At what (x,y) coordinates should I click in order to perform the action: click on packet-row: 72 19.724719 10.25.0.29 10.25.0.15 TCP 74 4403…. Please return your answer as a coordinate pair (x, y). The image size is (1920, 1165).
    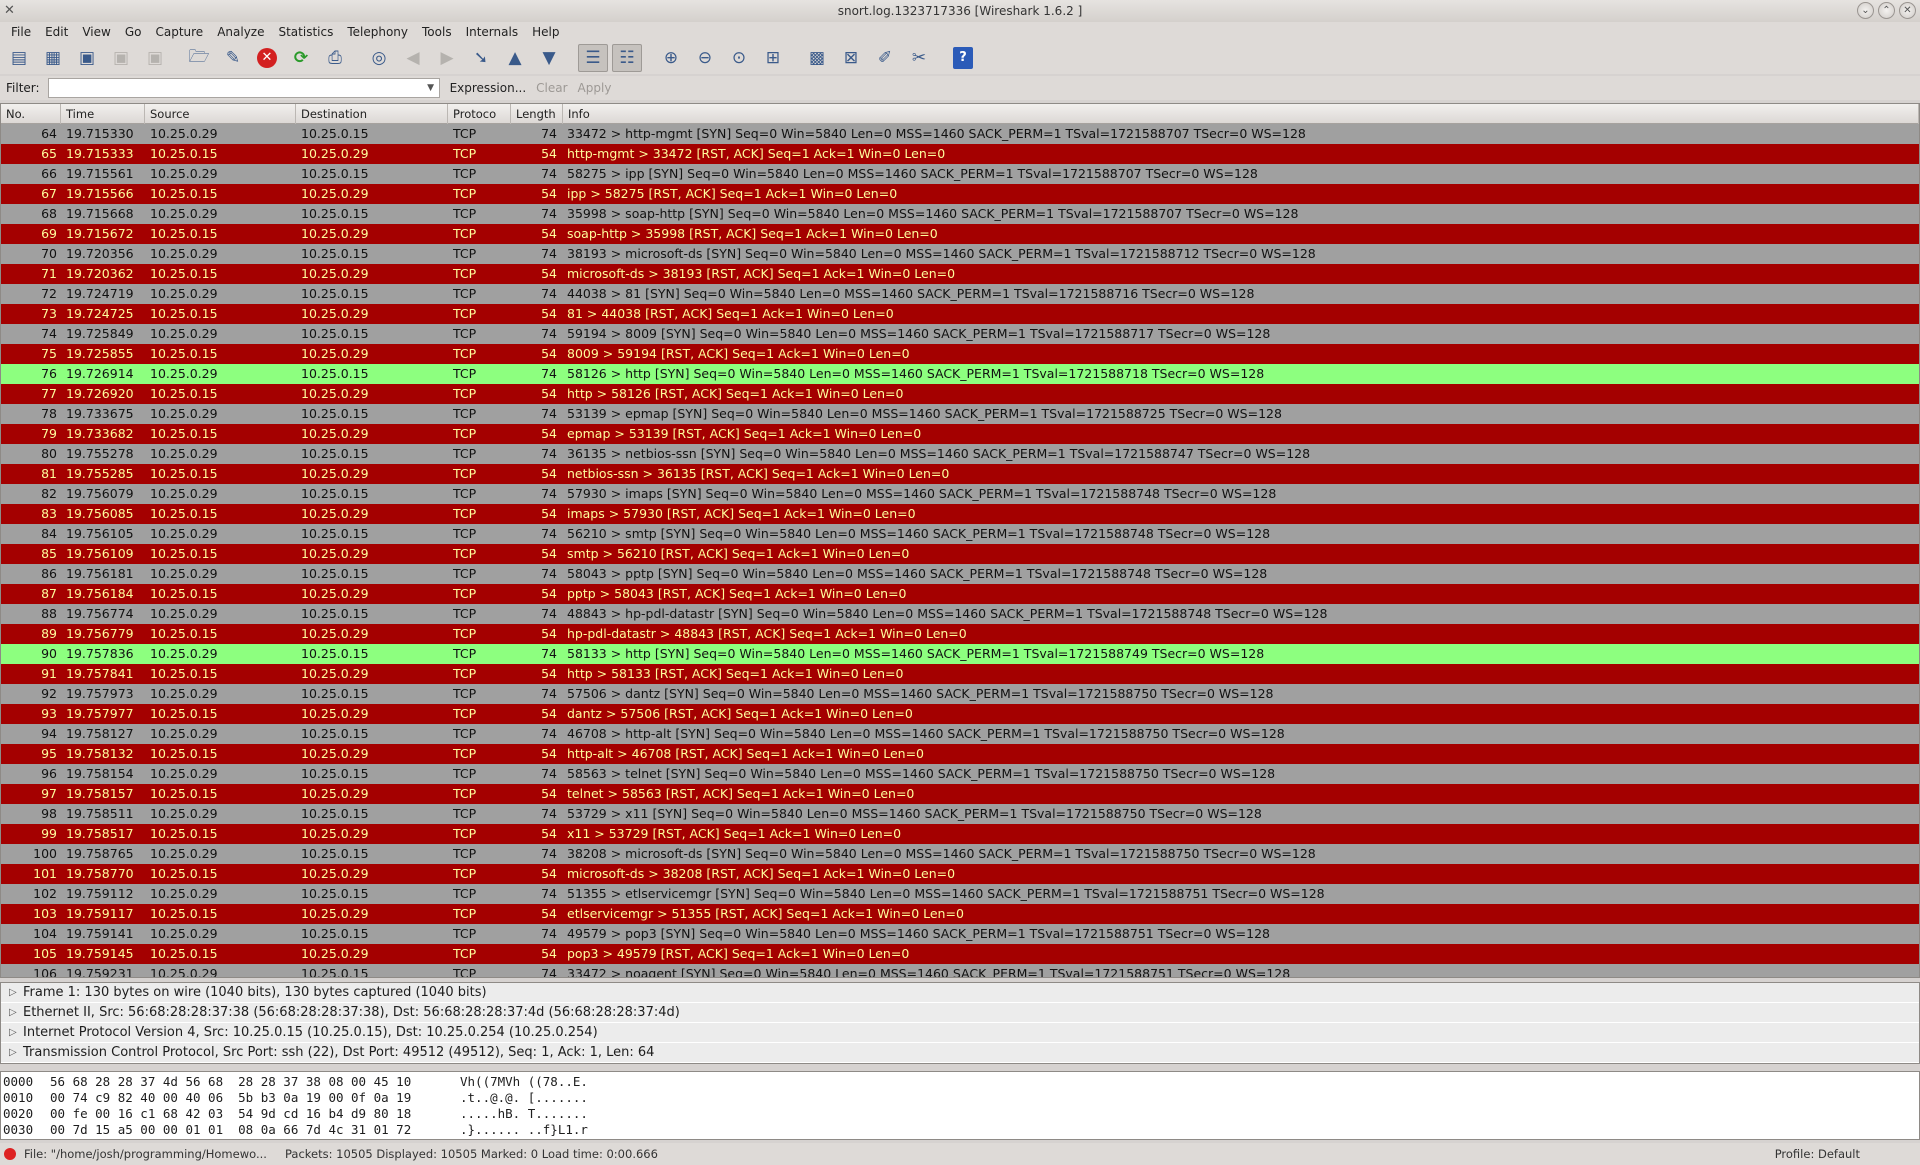
    Looking at the image, I should click on (960, 294).